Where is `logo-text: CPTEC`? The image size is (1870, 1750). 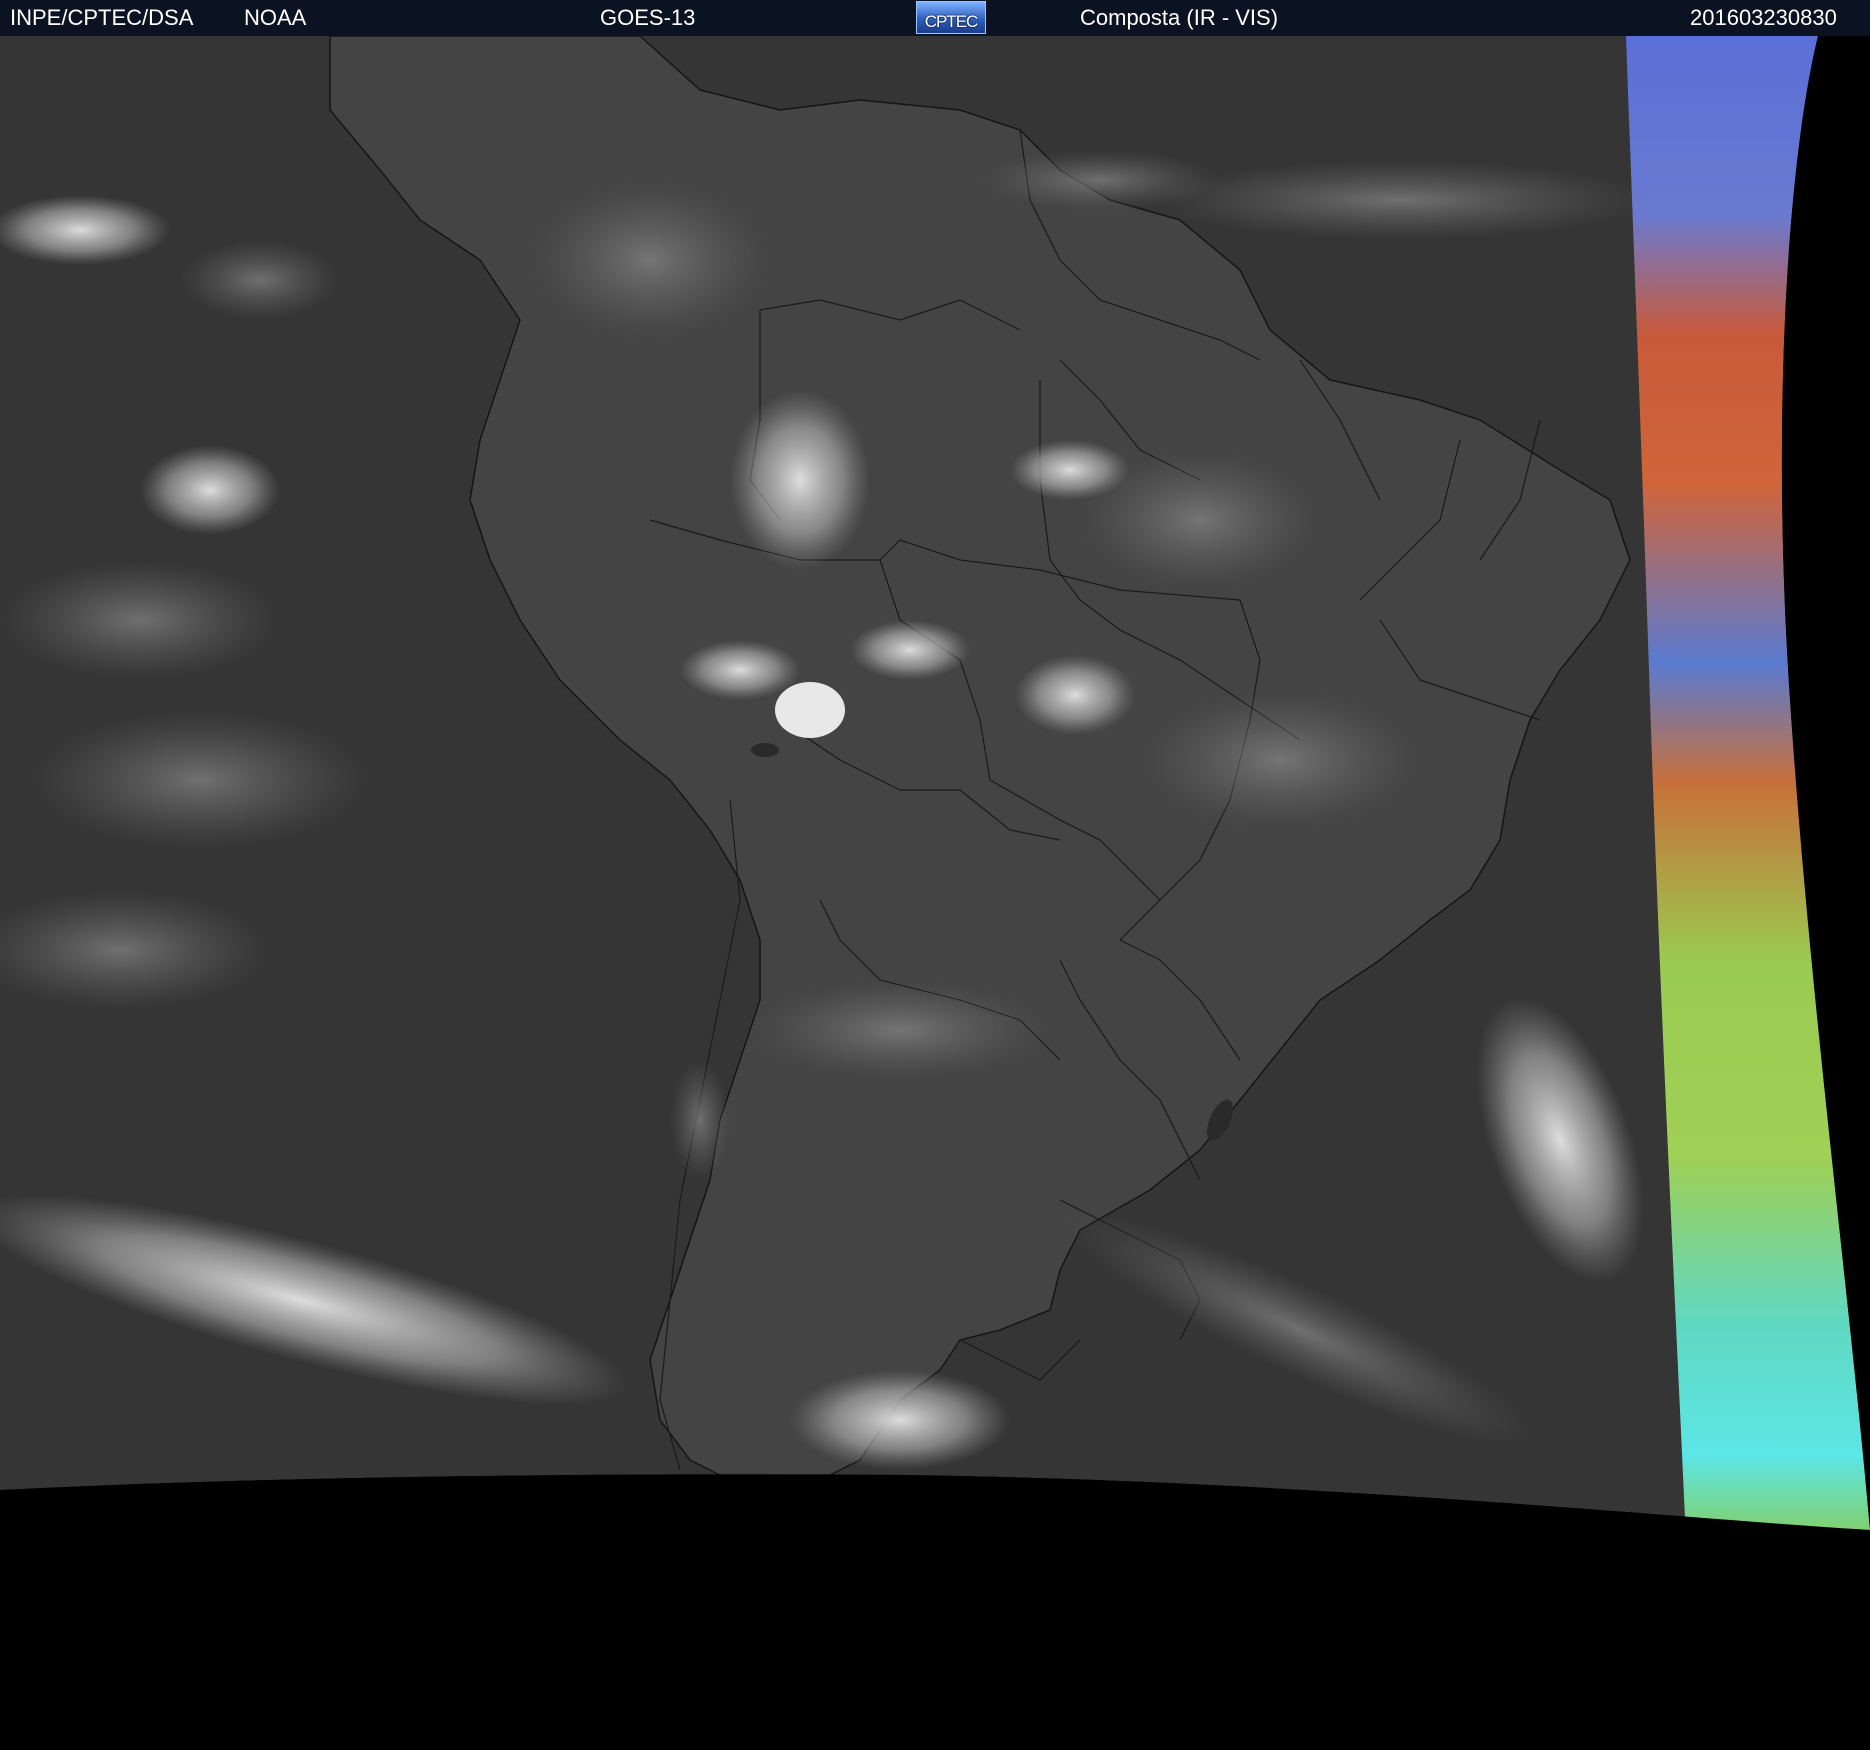 logo-text: CPTEC is located at coordinates (951, 21).